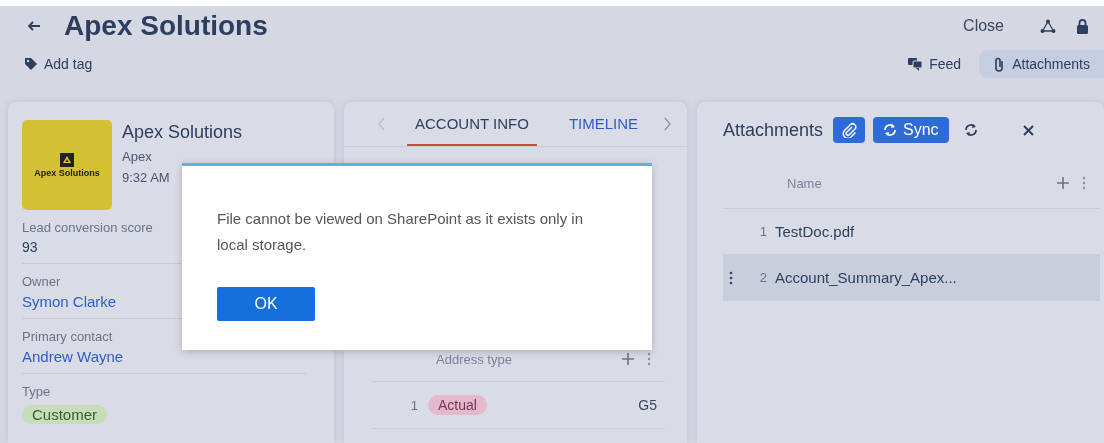  What do you see at coordinates (34, 26) in the screenshot?
I see `back-arrow-icon` at bounding box center [34, 26].